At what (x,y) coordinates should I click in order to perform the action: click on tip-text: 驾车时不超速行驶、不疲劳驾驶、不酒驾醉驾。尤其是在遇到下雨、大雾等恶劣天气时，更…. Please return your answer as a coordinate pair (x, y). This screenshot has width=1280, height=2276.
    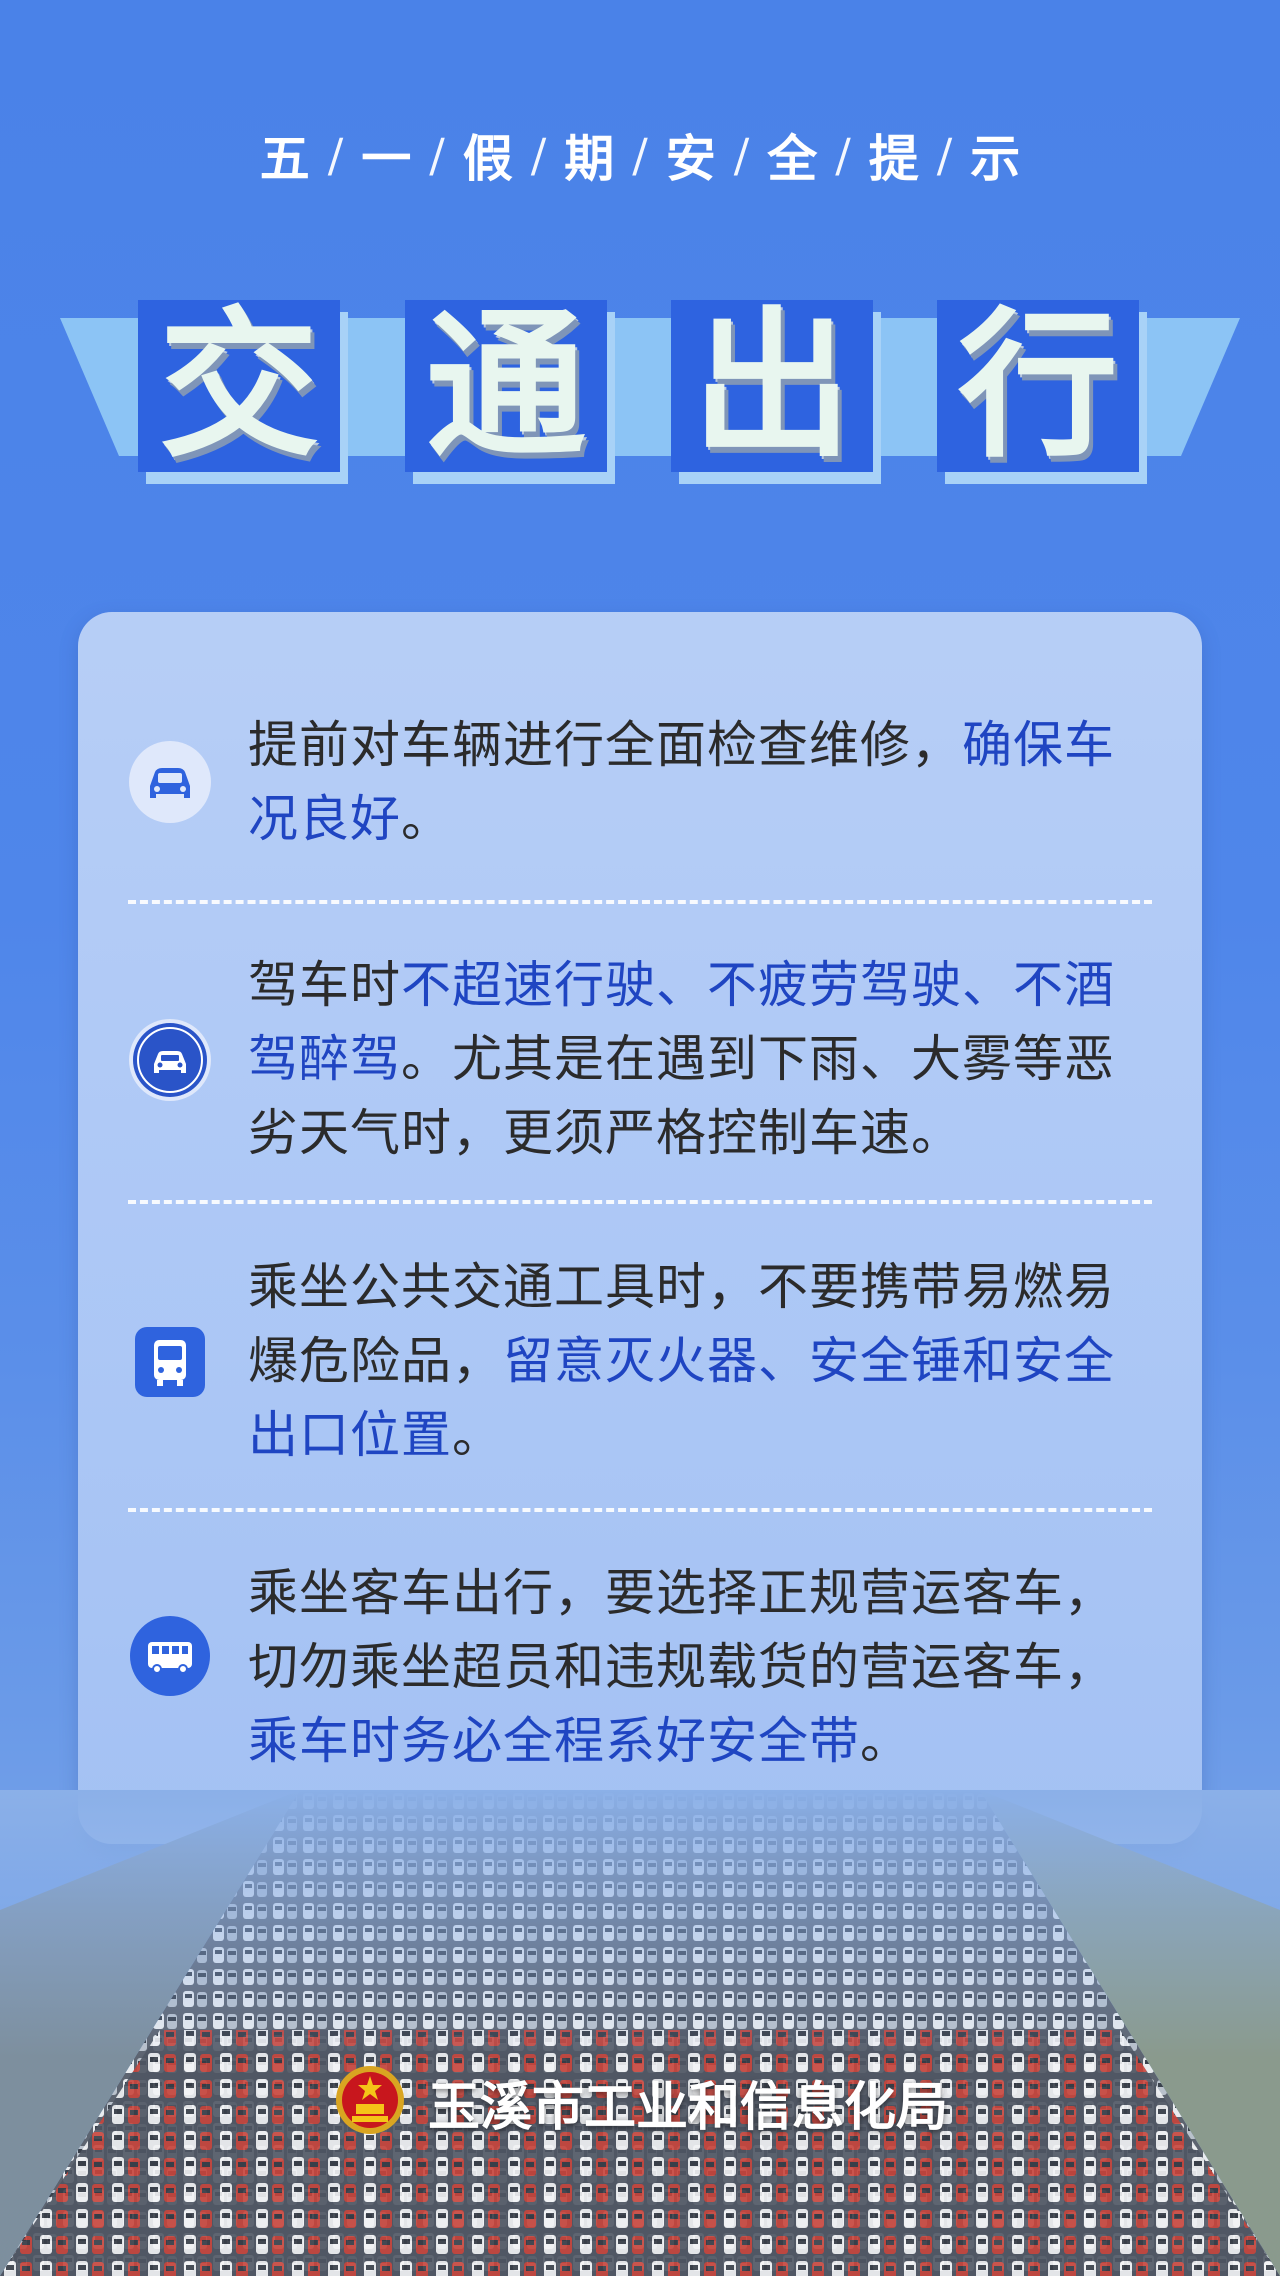
    Looking at the image, I should click on (698, 1059).